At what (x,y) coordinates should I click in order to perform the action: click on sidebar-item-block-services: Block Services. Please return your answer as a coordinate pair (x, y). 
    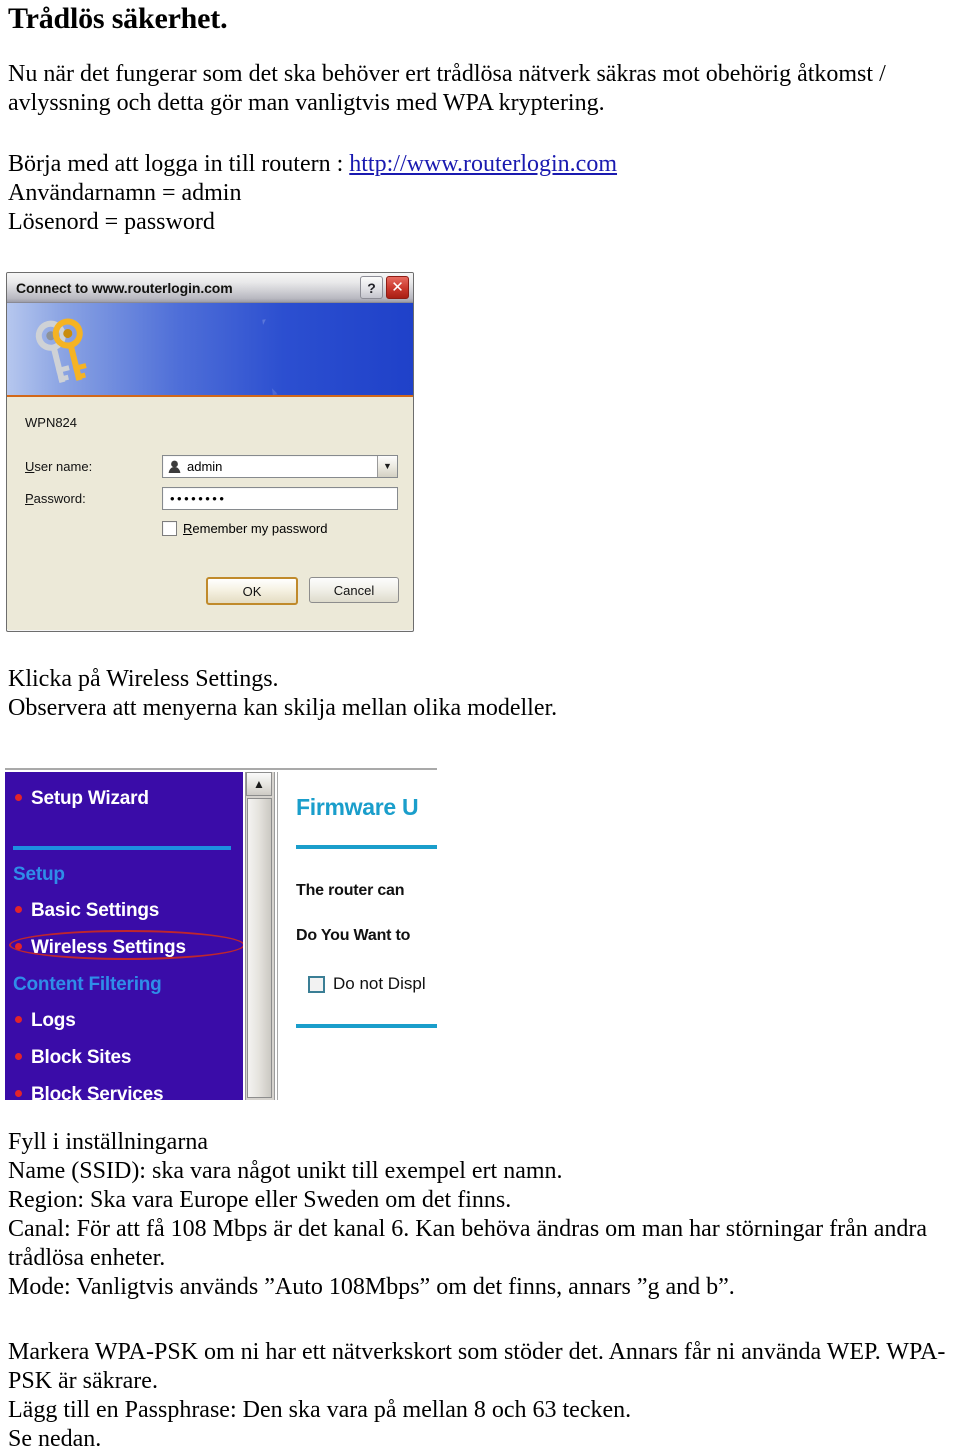
    Looking at the image, I should click on (89, 1092).